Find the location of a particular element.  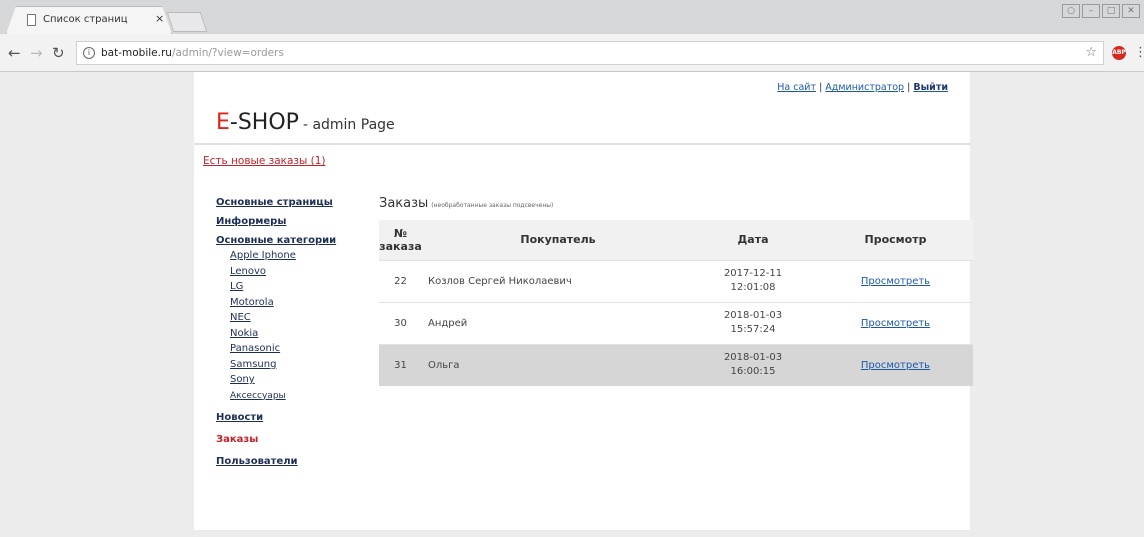

reload-icon: ↻ is located at coordinates (58, 53).